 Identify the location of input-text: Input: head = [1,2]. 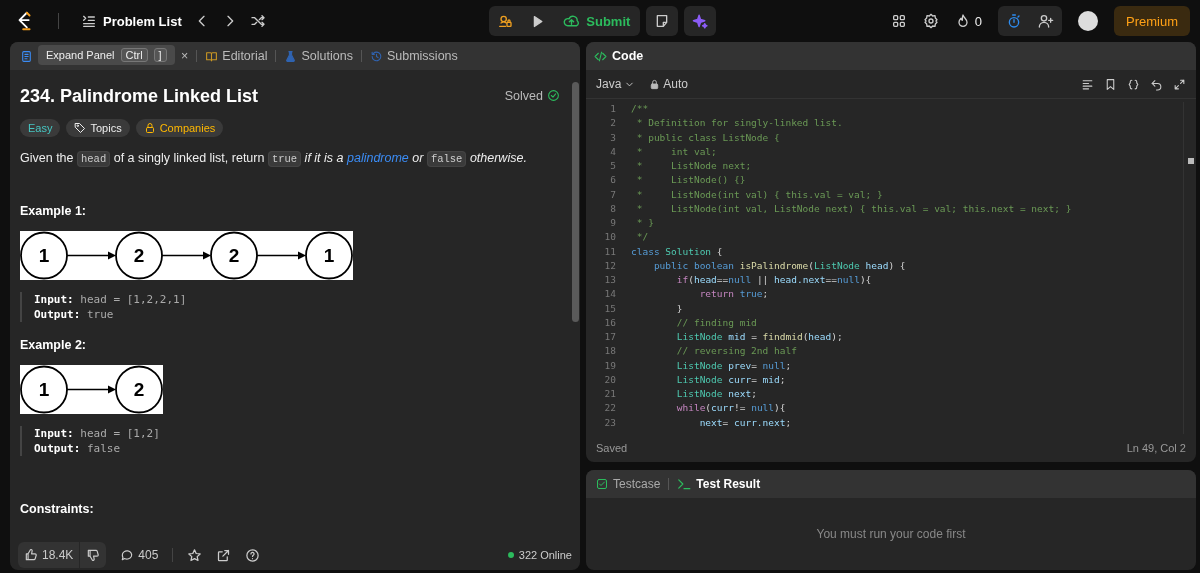
(97, 433).